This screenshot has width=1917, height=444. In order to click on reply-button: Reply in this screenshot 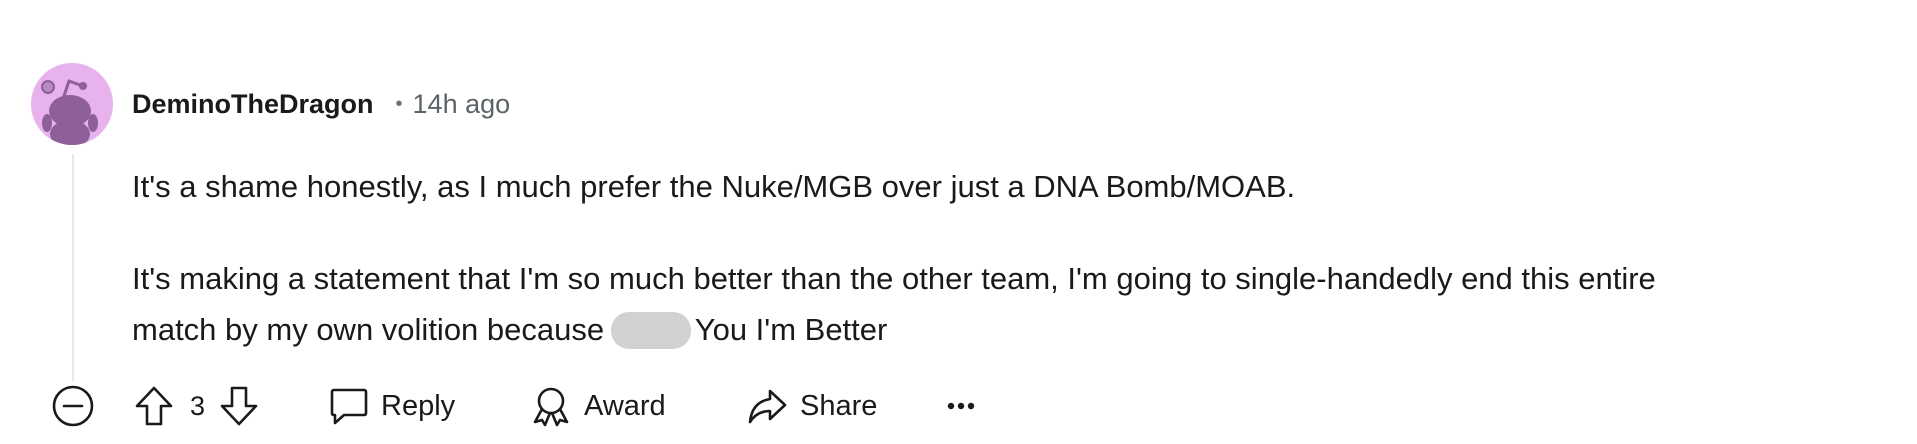, I will do `click(392, 406)`.